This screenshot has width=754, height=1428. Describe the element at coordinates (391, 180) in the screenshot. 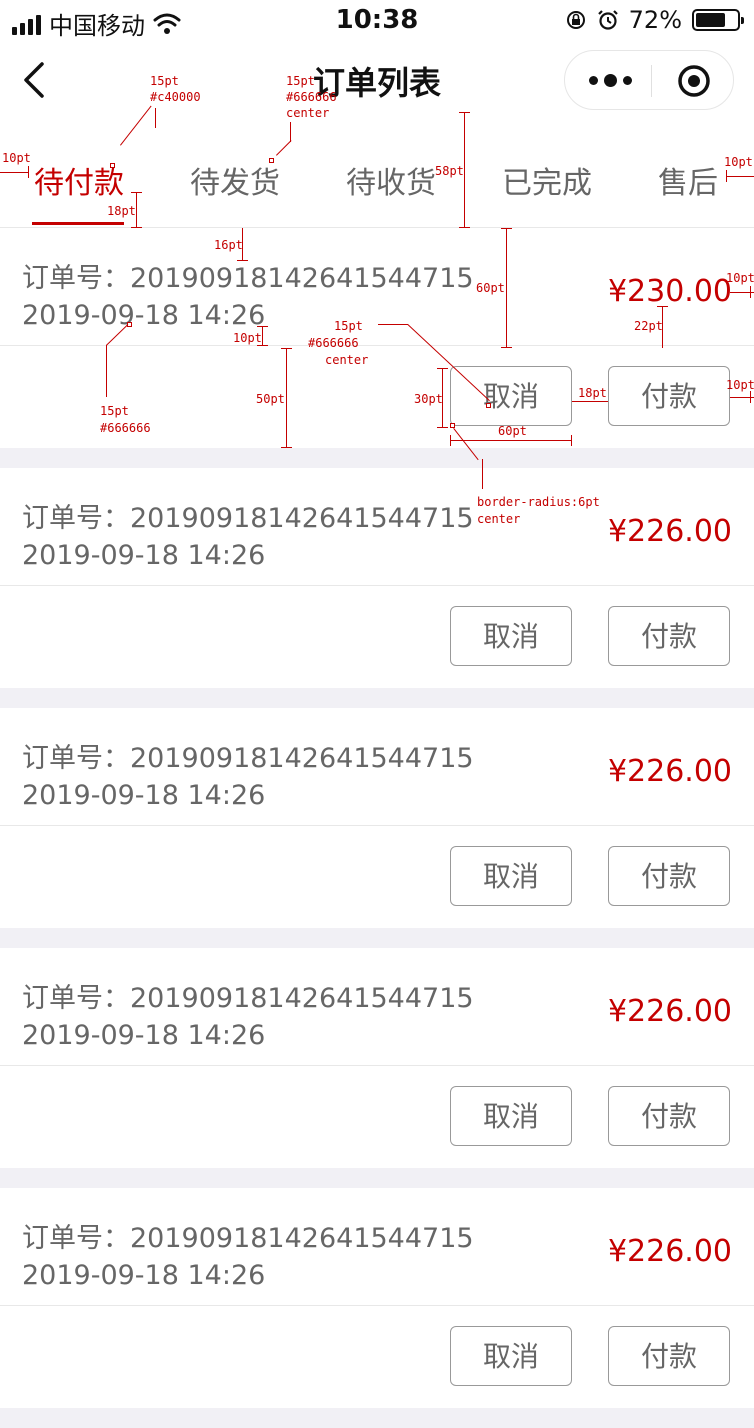

I see `tab-pending-receipt: 待收货` at that location.